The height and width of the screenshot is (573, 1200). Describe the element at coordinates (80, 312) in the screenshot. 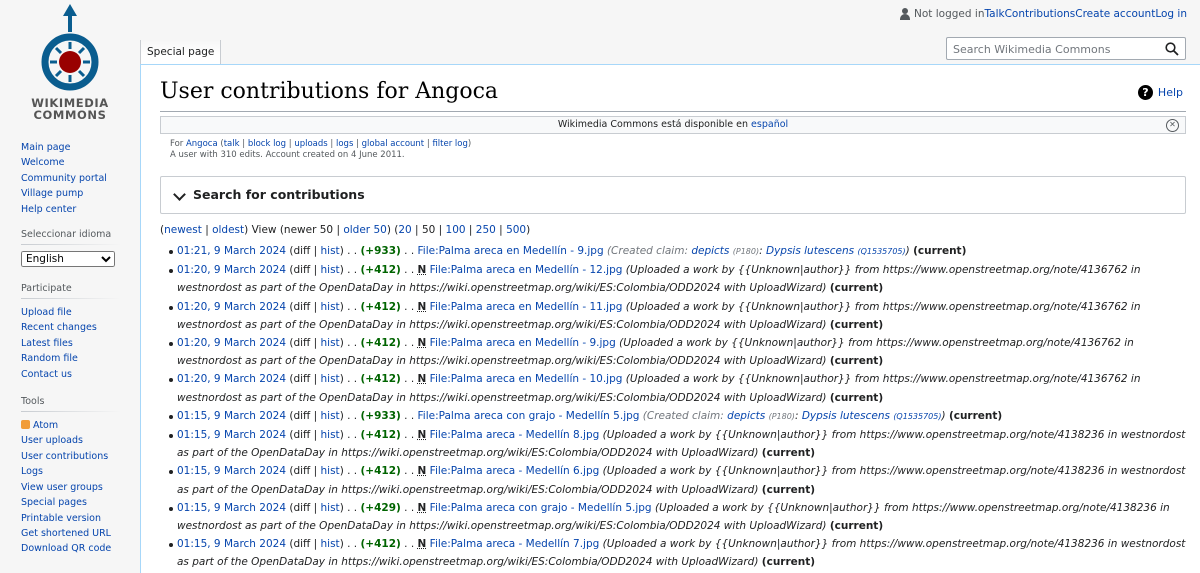

I see `sidebar-item-upload-file: Upload file` at that location.